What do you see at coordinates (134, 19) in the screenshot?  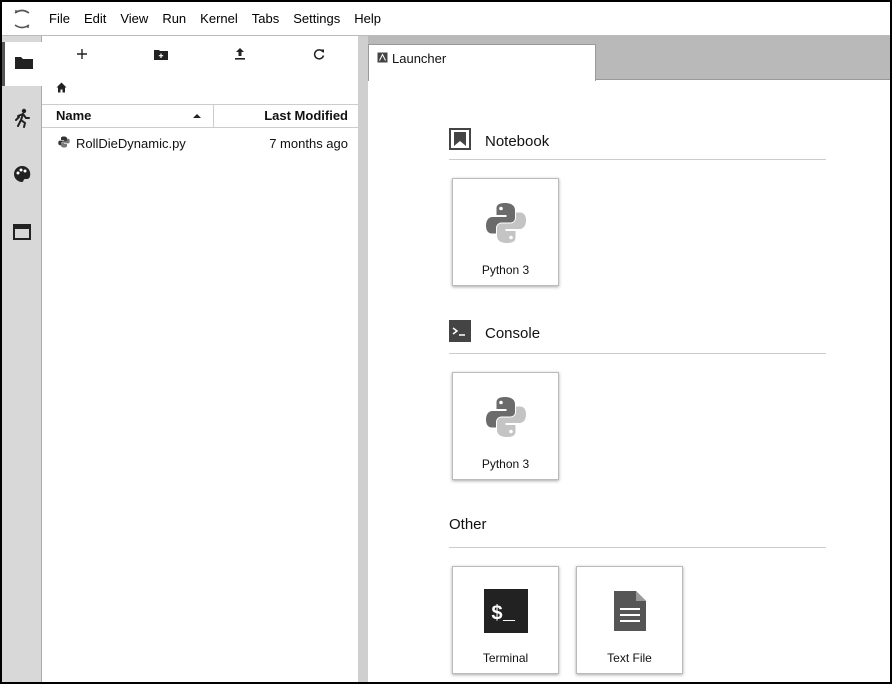 I see `menu-view: View` at bounding box center [134, 19].